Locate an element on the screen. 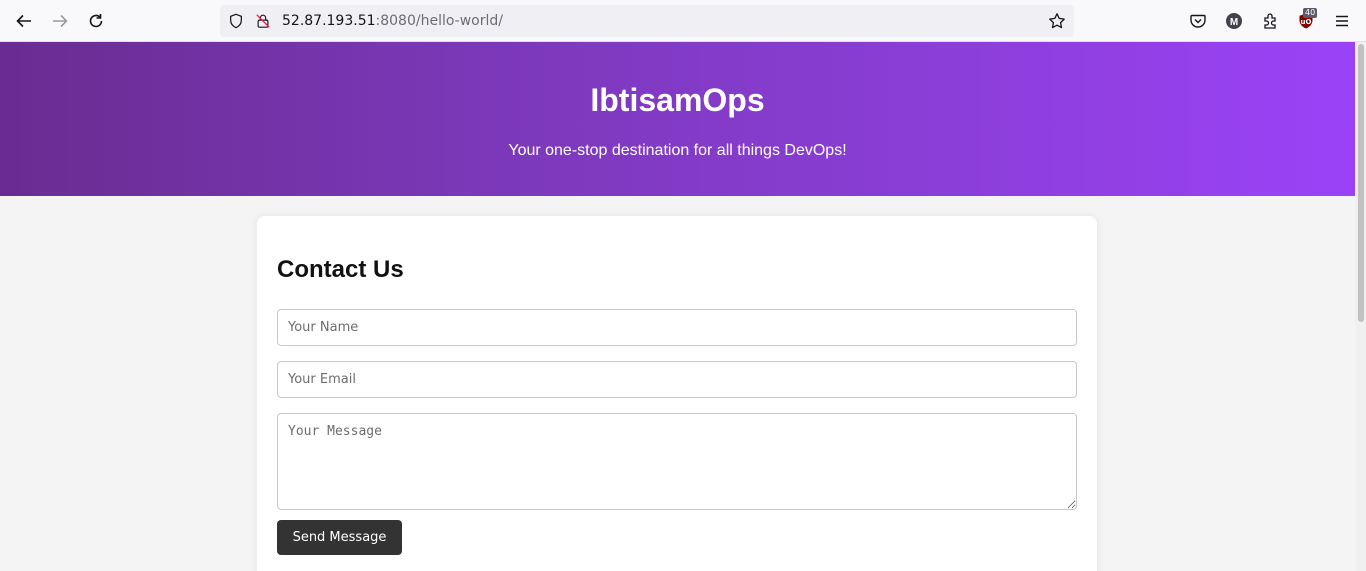  shield-icon is located at coordinates (236, 21).